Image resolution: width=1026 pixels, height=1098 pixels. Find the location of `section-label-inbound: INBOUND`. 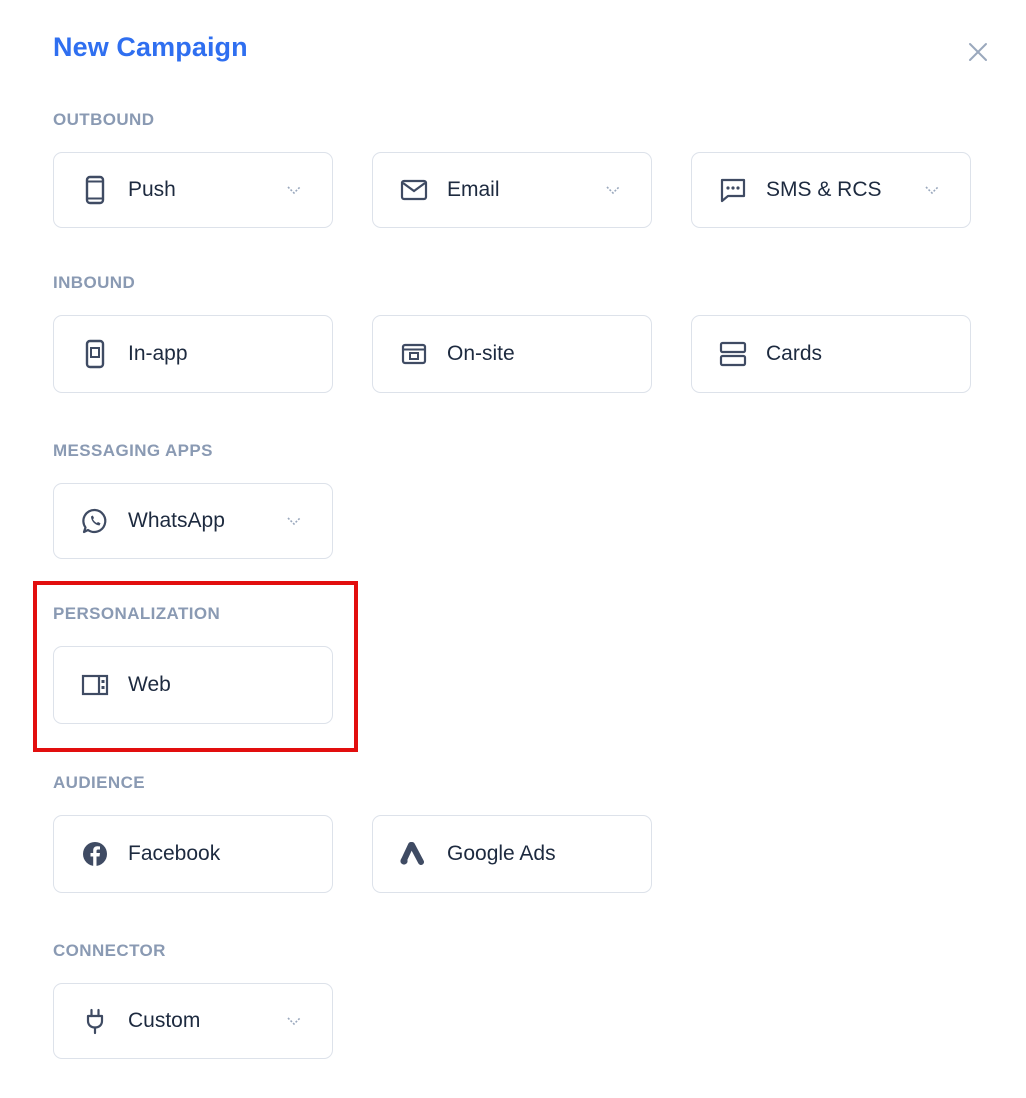

section-label-inbound: INBOUND is located at coordinates (94, 282).